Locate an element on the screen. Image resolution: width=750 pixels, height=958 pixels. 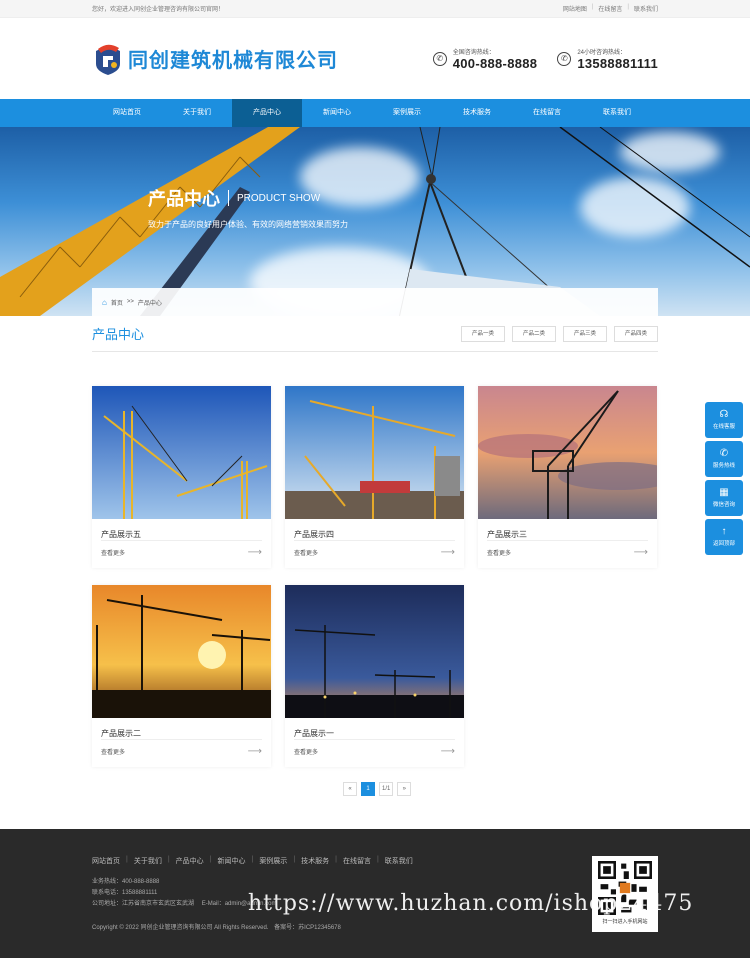
footer-address: 公司地址：江苏省南京市玄武区玄武湖 is located at coordinates (143, 904).